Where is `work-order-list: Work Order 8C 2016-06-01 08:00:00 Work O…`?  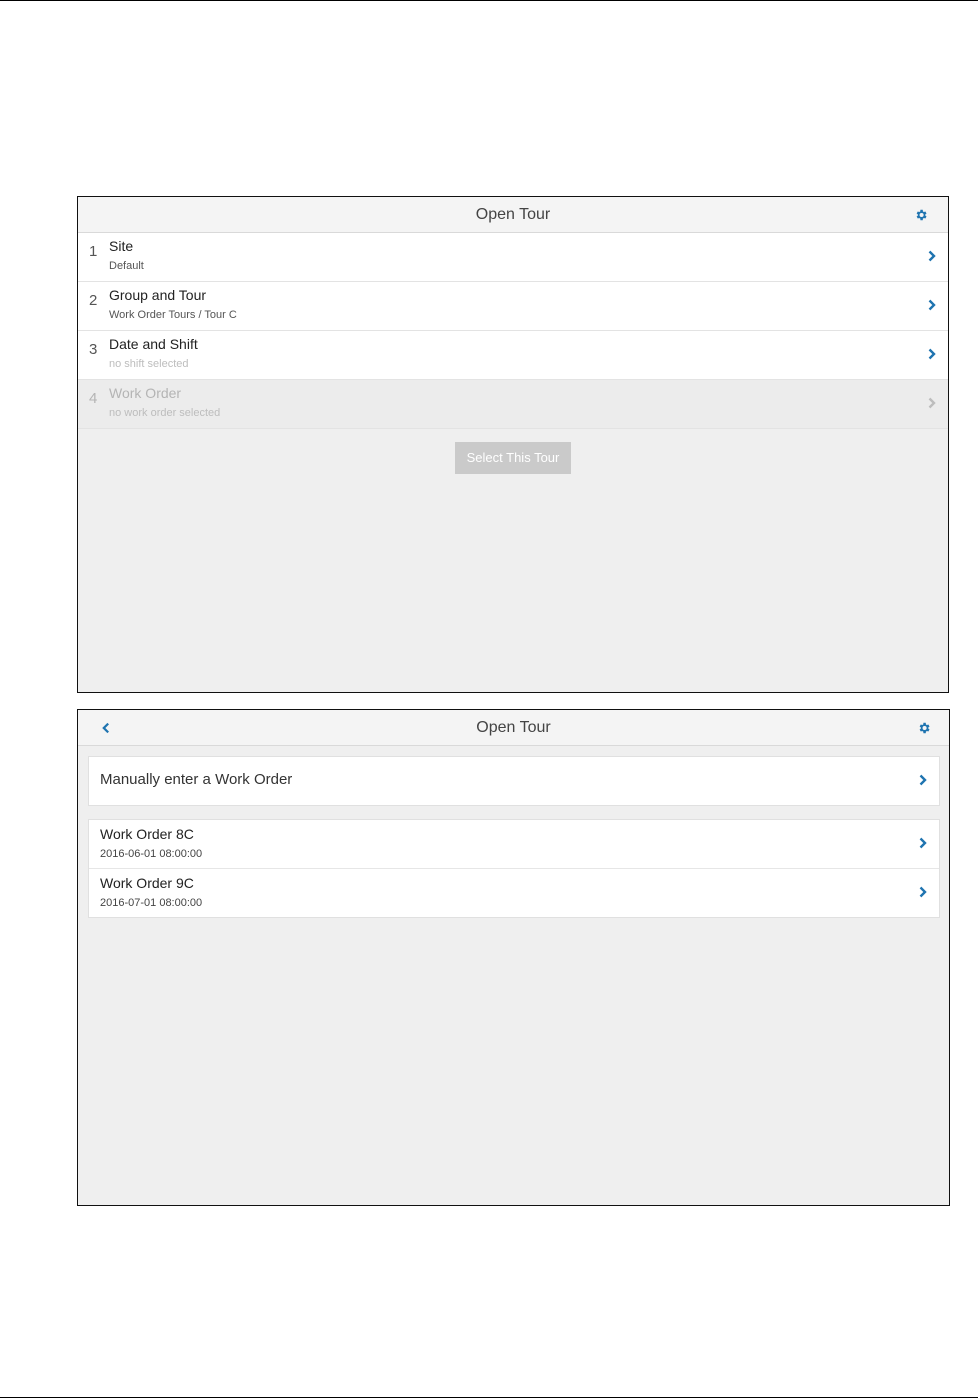 work-order-list: Work Order 8C 2016-06-01 08:00:00 Work O… is located at coordinates (514, 868).